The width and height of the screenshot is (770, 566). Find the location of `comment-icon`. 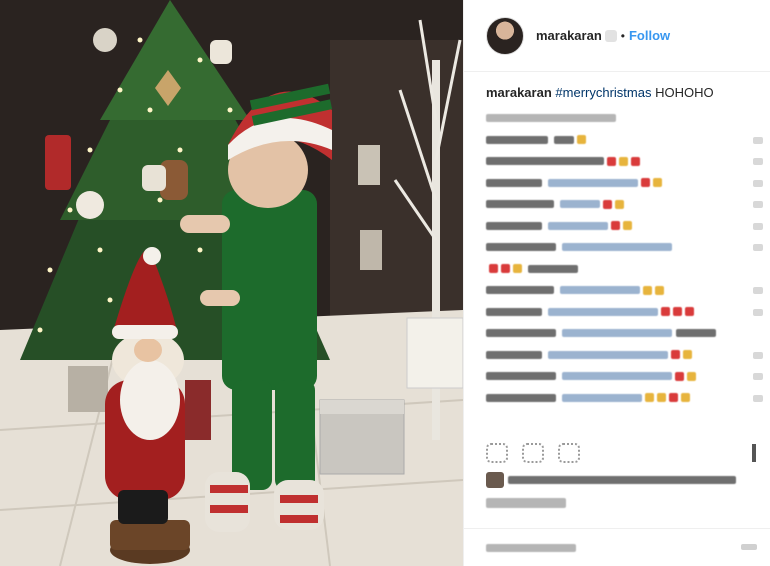

comment-icon is located at coordinates (533, 453).